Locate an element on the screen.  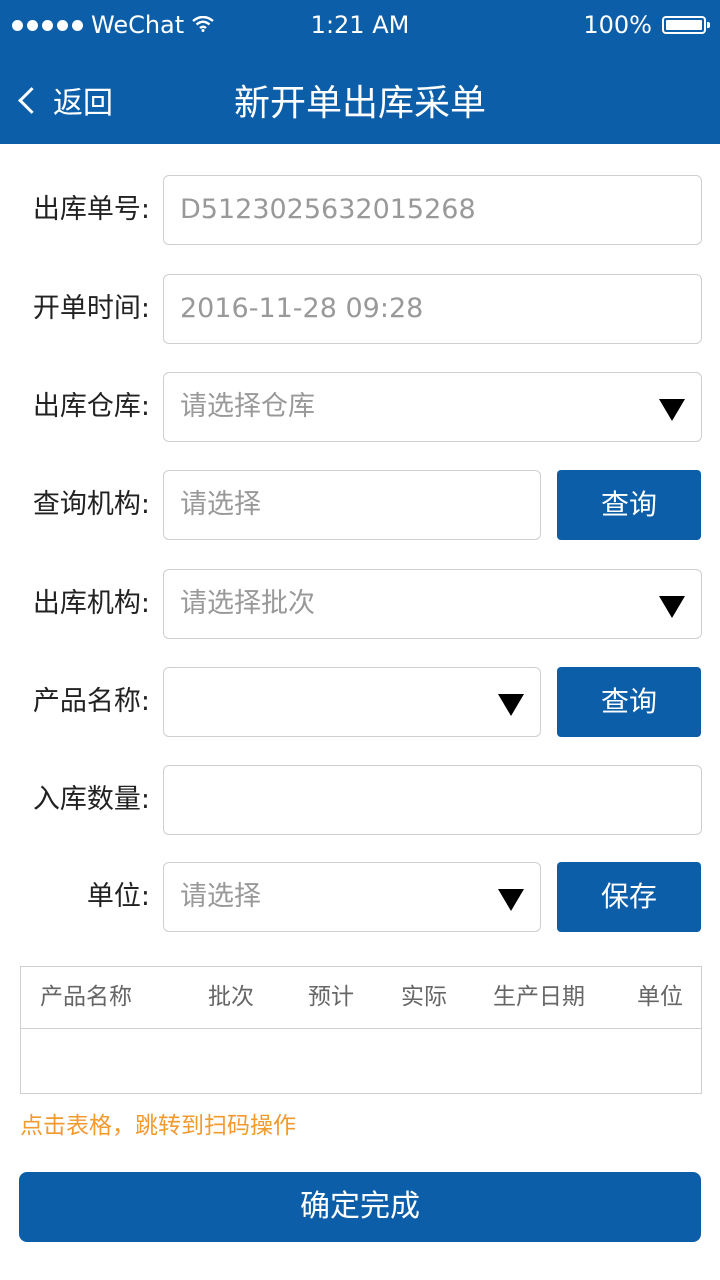
row-order-no: 出库单号: D5123025632015268 is located at coordinates (360, 210).